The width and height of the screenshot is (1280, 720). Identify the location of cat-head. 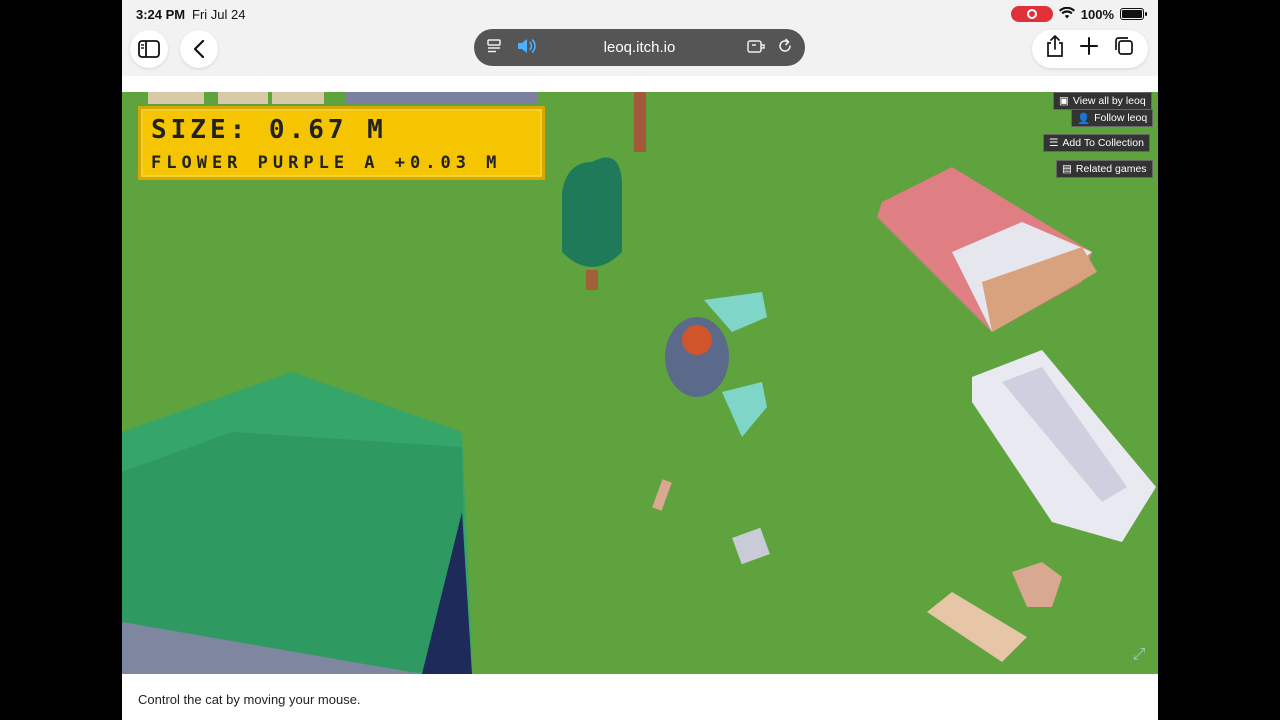
(697, 340).